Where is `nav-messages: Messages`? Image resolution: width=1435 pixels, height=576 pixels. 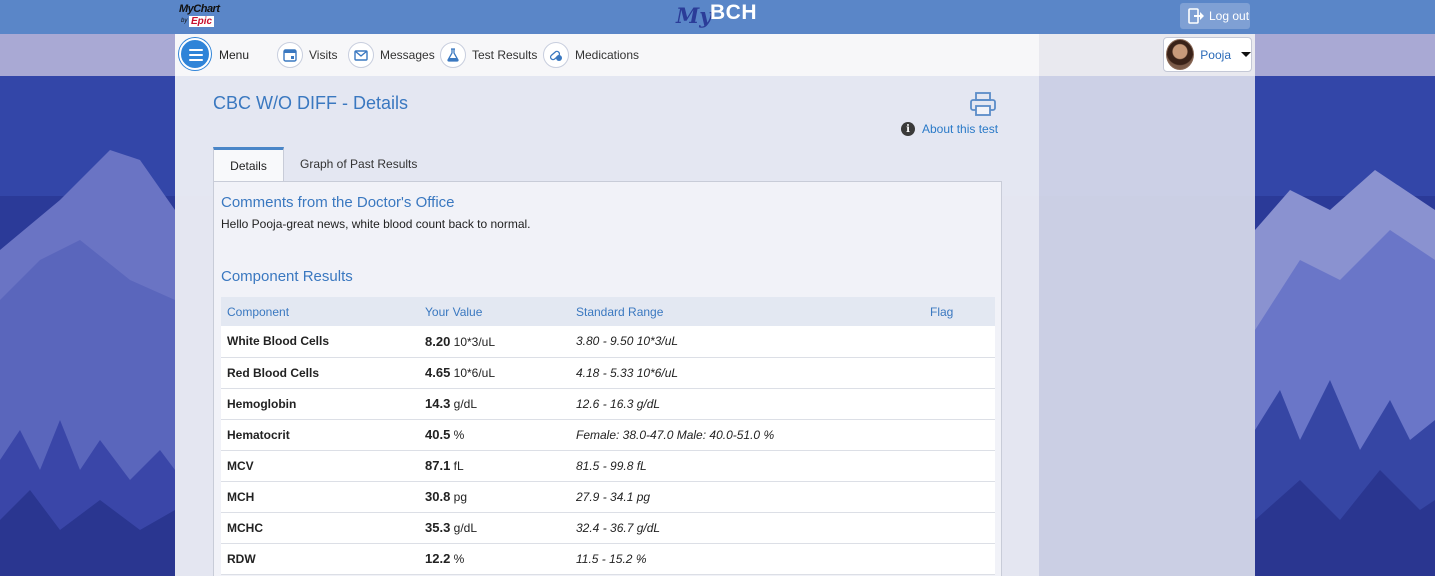 nav-messages: Messages is located at coordinates (391, 55).